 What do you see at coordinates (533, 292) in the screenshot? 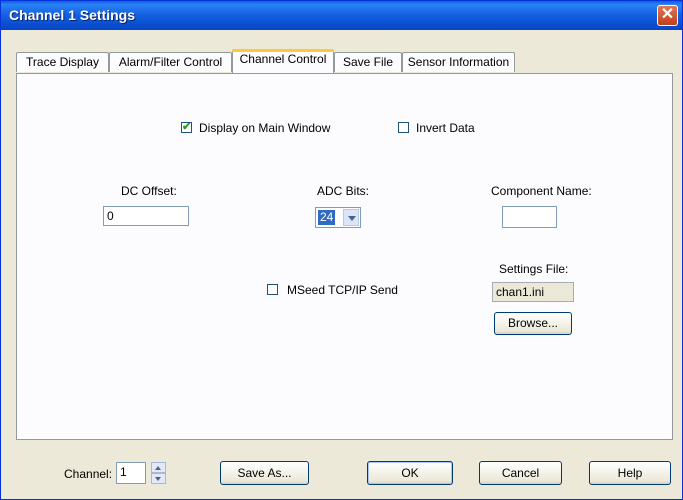
I see `settings-file-field: chan1.ini` at bounding box center [533, 292].